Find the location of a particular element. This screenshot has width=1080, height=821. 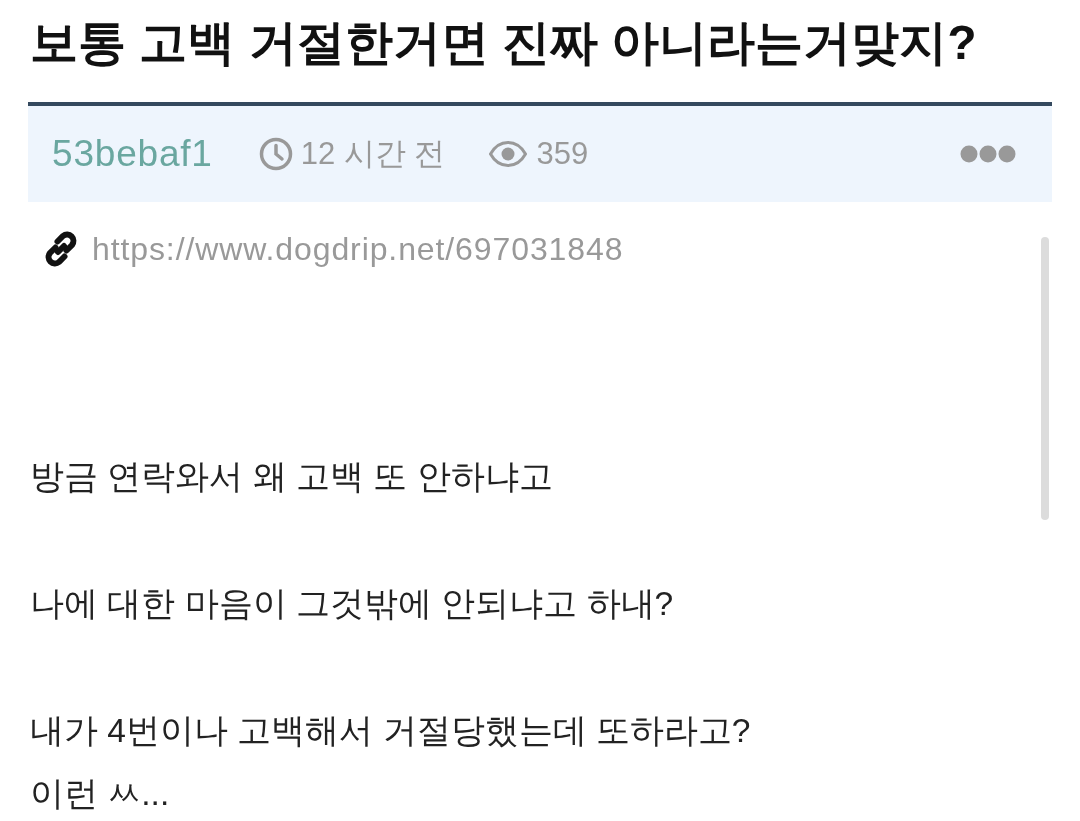

clock-icon is located at coordinates (275, 154).